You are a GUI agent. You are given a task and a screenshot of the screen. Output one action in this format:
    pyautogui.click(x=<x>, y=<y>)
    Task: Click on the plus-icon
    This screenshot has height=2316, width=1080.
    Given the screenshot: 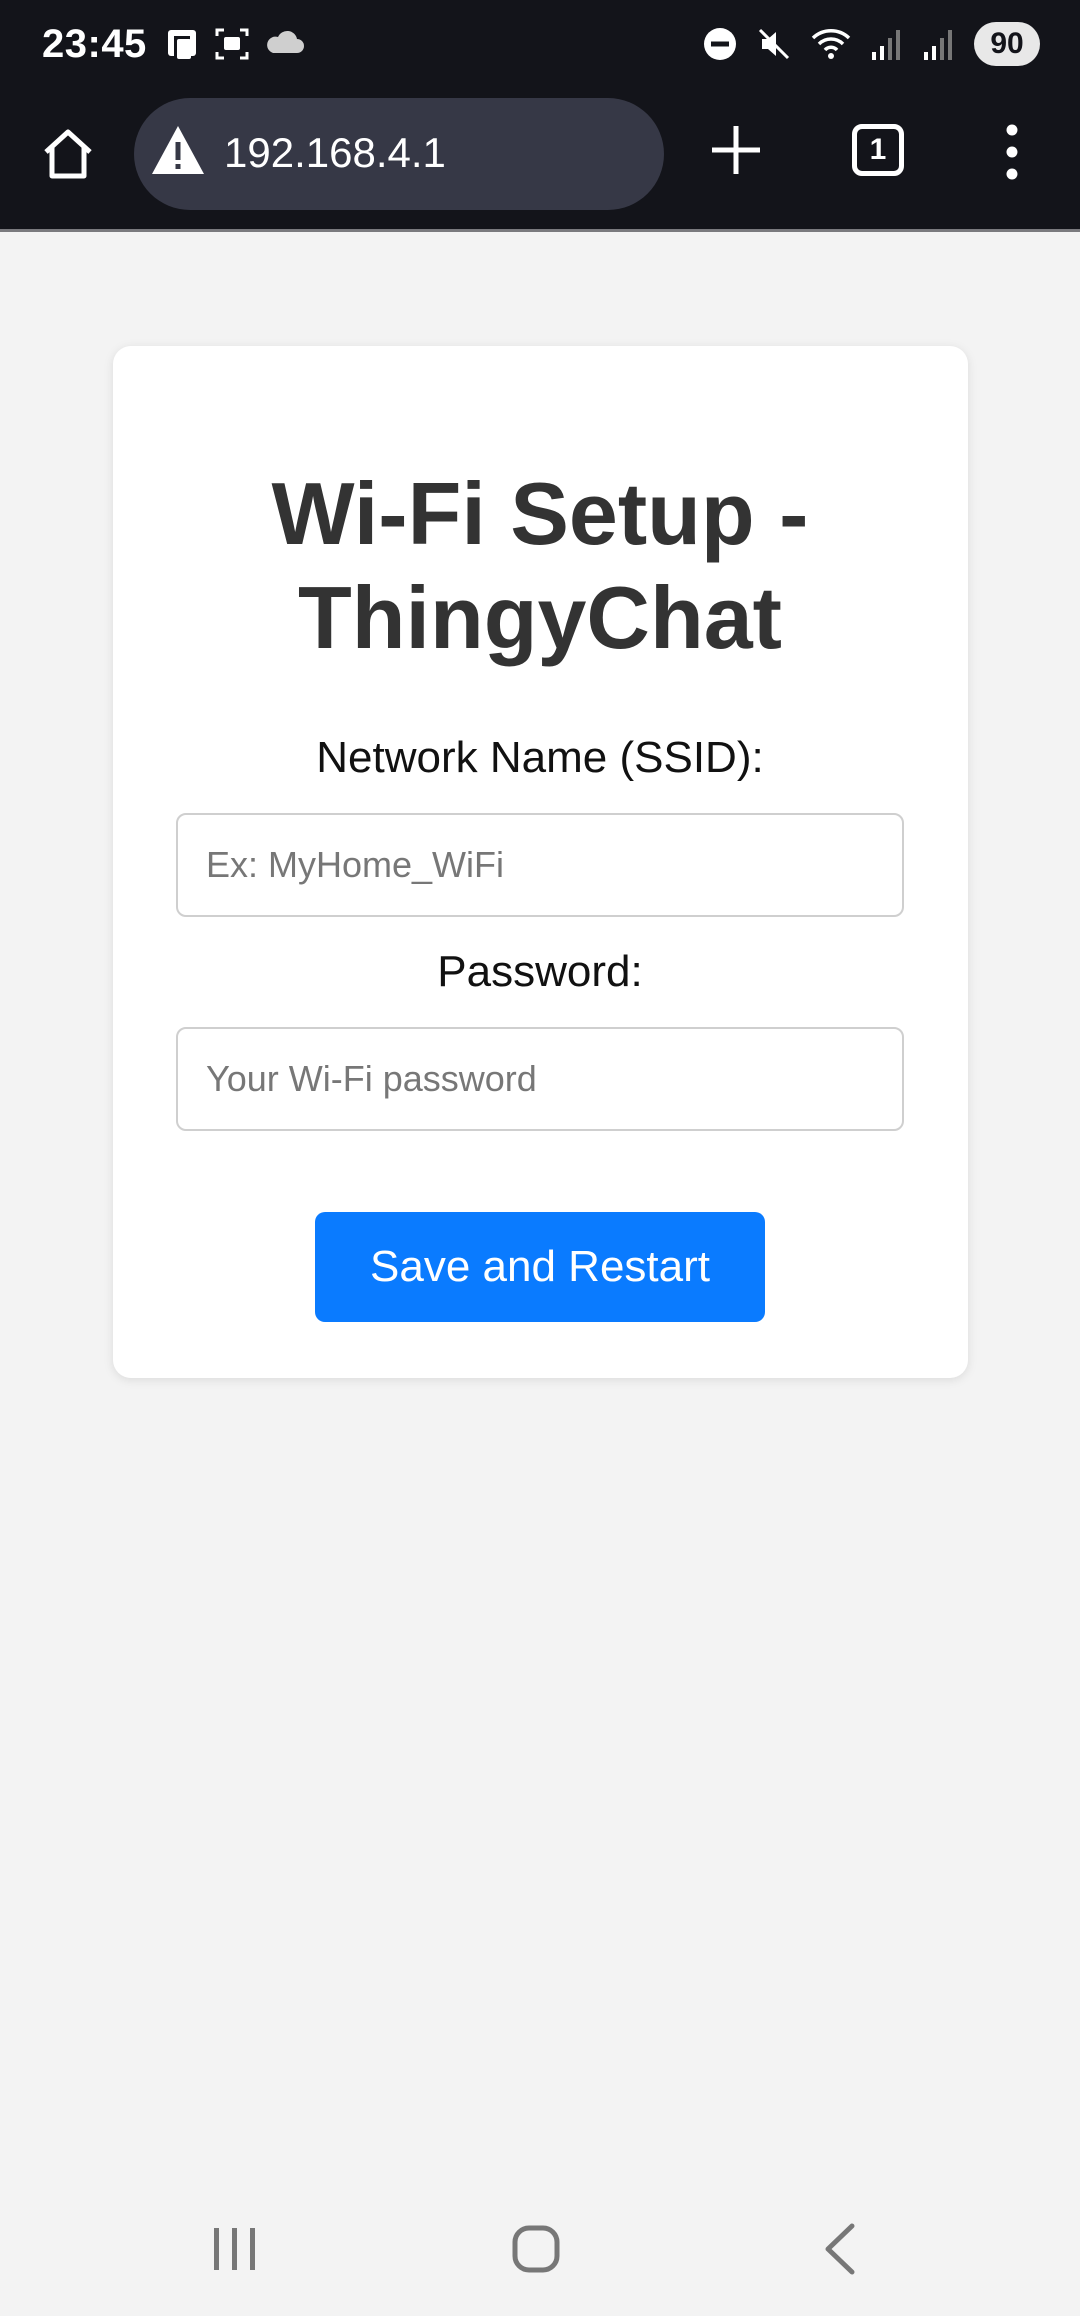 What is the action you would take?
    pyautogui.click(x=736, y=150)
    